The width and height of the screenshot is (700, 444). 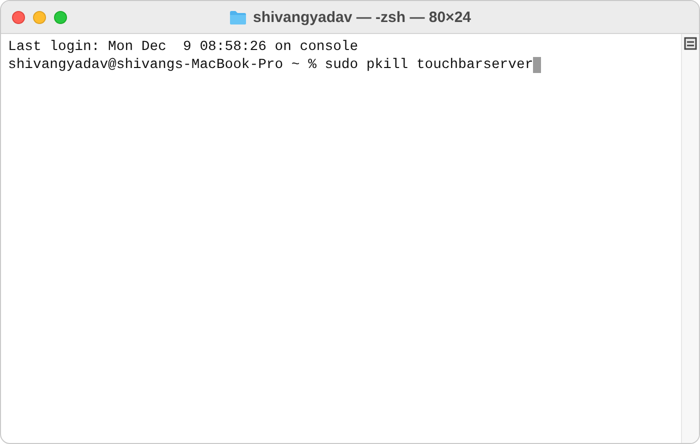 I want to click on close-button, so click(x=18, y=17).